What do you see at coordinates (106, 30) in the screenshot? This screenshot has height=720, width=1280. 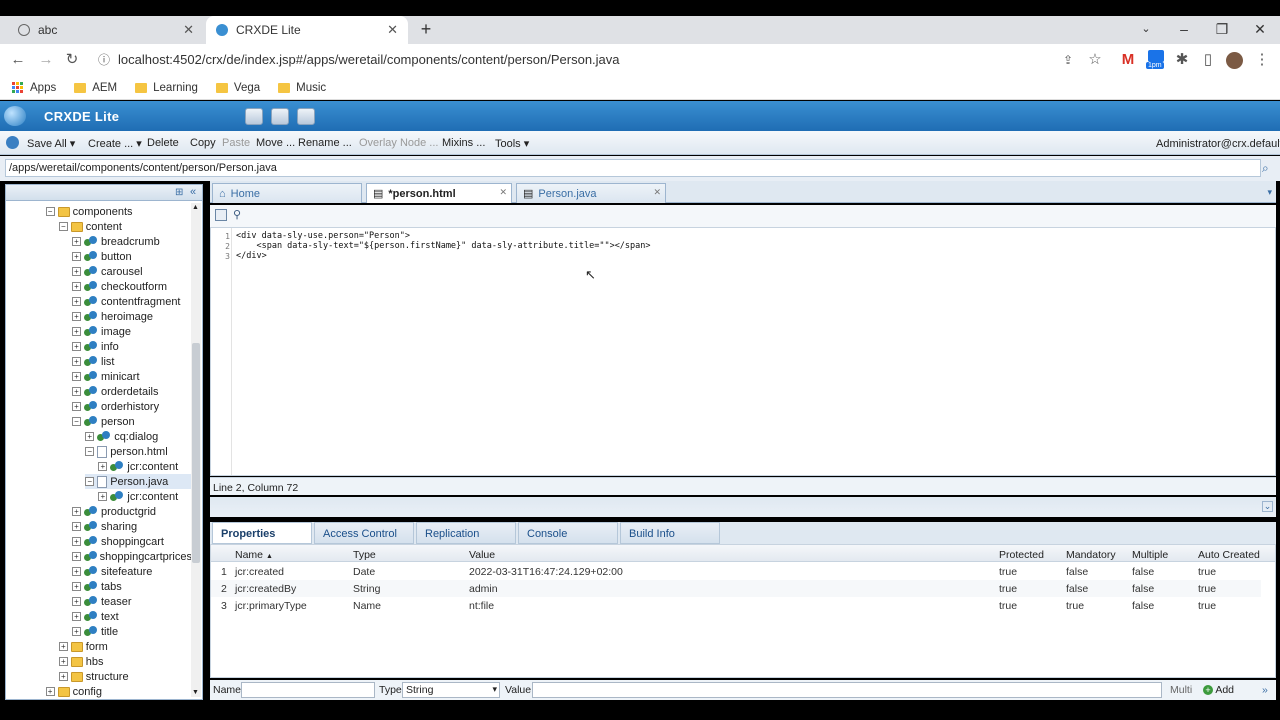 I see `browser-tab: abc ✕` at bounding box center [106, 30].